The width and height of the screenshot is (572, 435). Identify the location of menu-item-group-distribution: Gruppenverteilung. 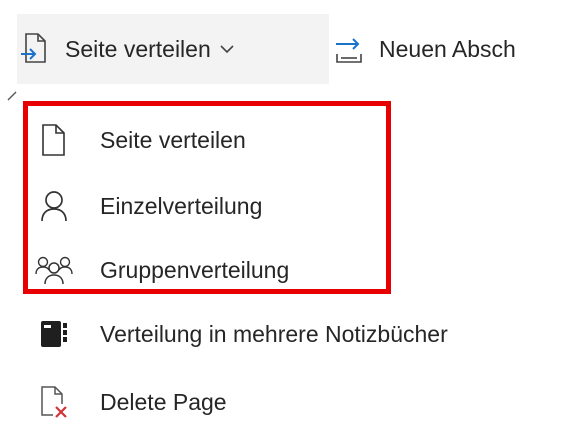
(296, 270).